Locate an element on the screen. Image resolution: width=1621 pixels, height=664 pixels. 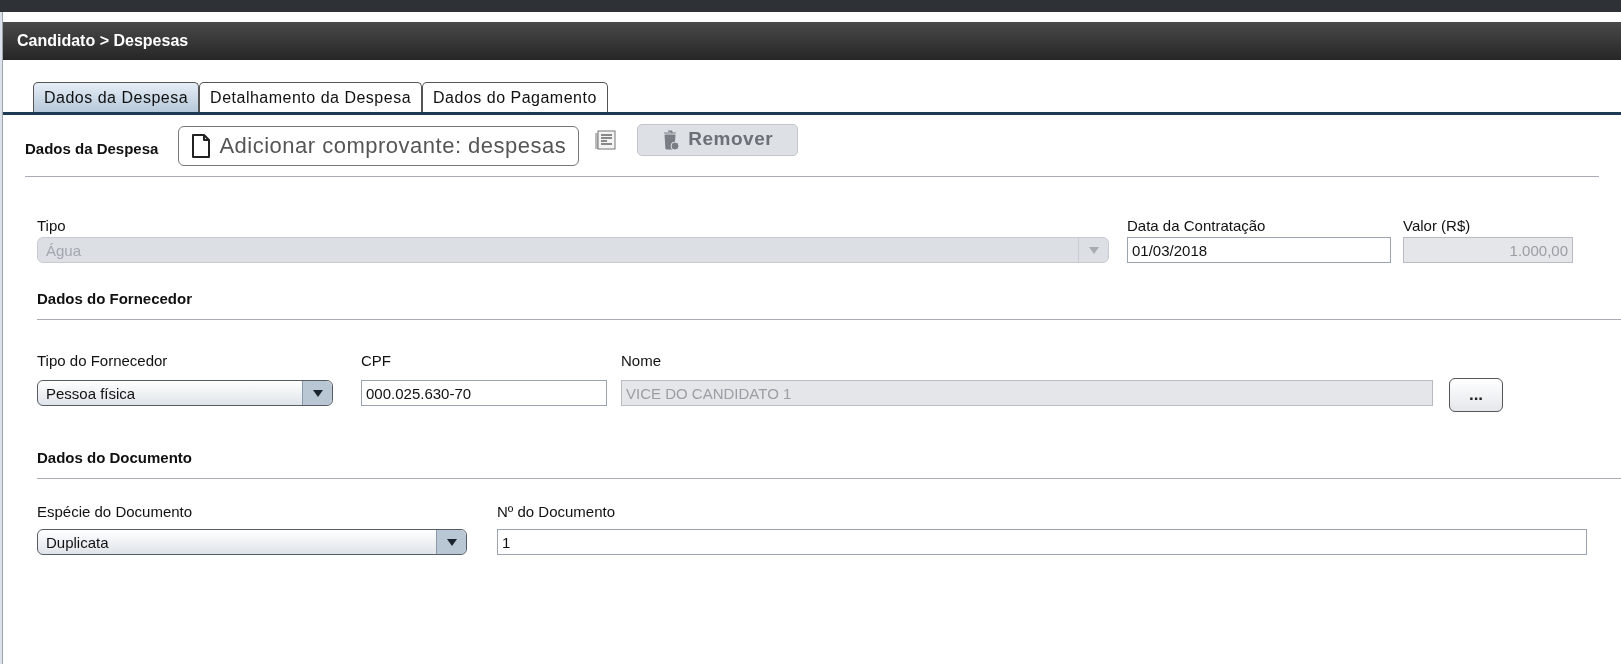
input-field: 1 is located at coordinates (1042, 542).